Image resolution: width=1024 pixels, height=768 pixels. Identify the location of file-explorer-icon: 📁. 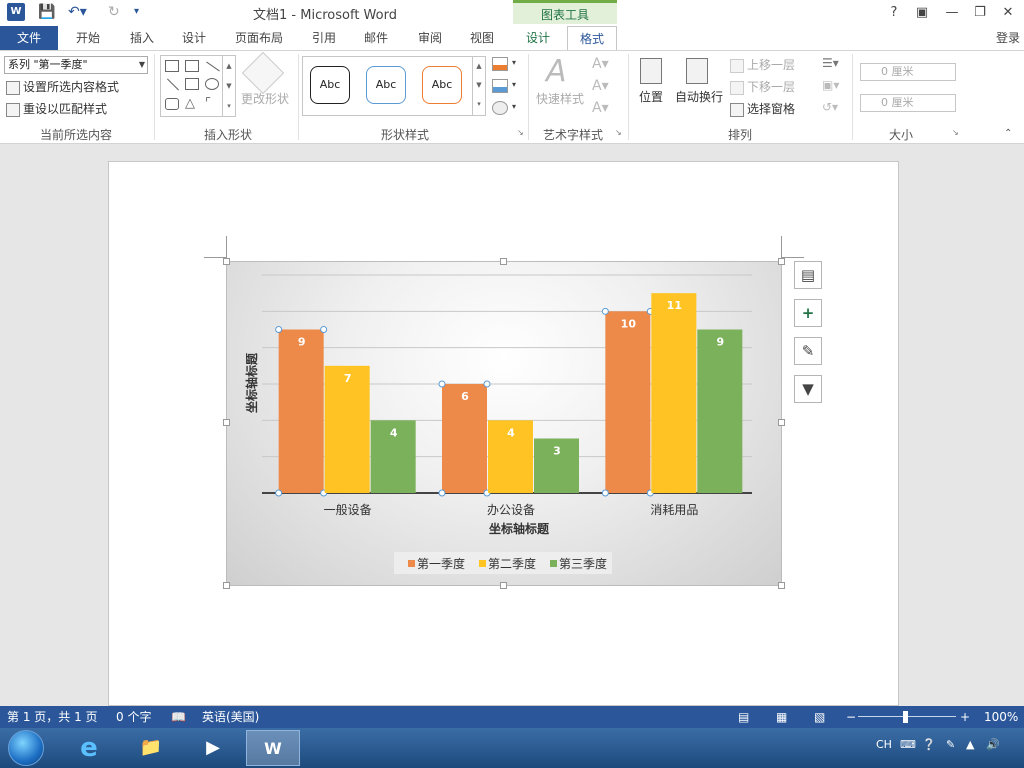
(151, 748).